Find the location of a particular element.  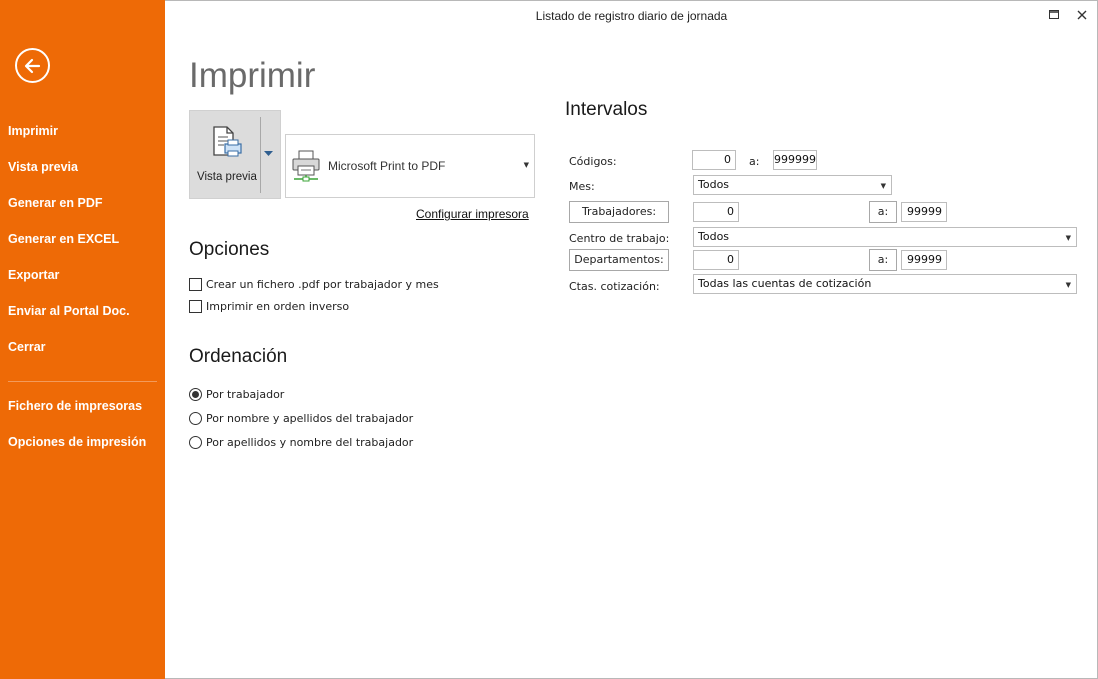

ctas-select: Todas las cuentas de cotización ▼ is located at coordinates (885, 284).